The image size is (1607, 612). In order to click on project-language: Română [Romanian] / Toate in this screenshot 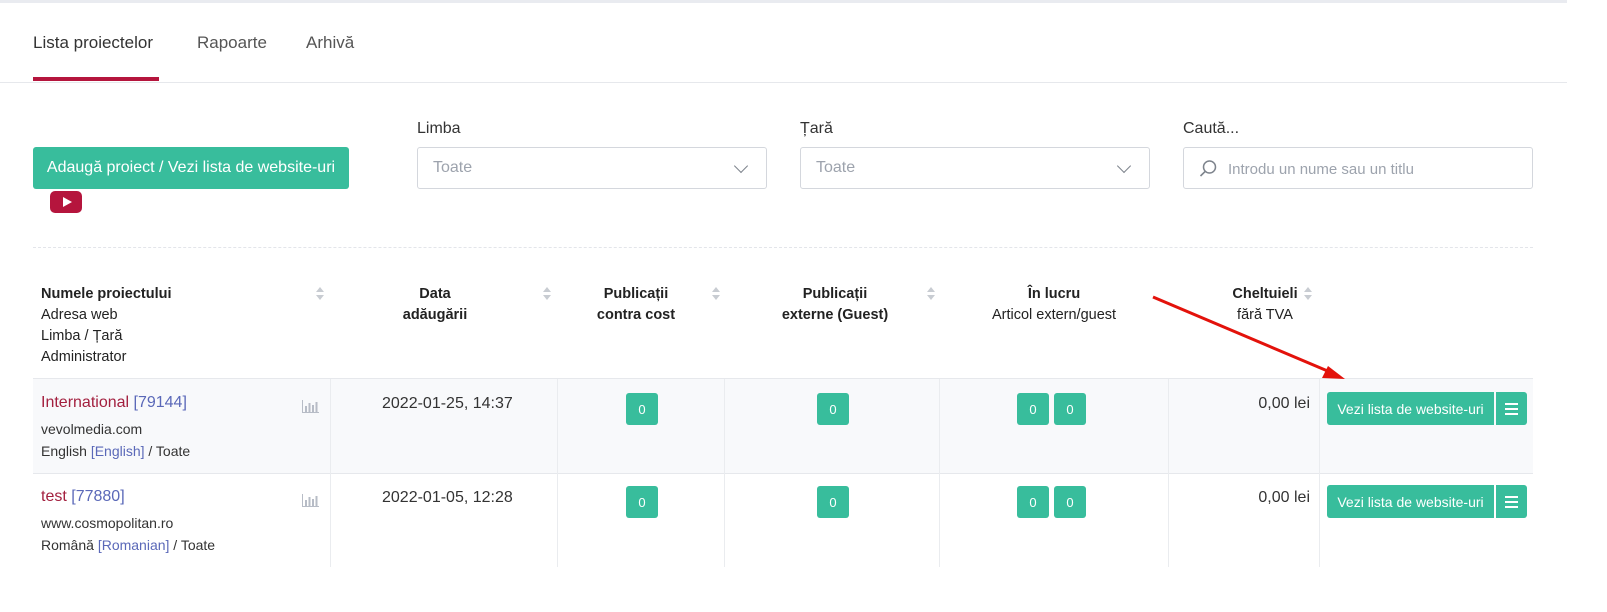, I will do `click(128, 545)`.